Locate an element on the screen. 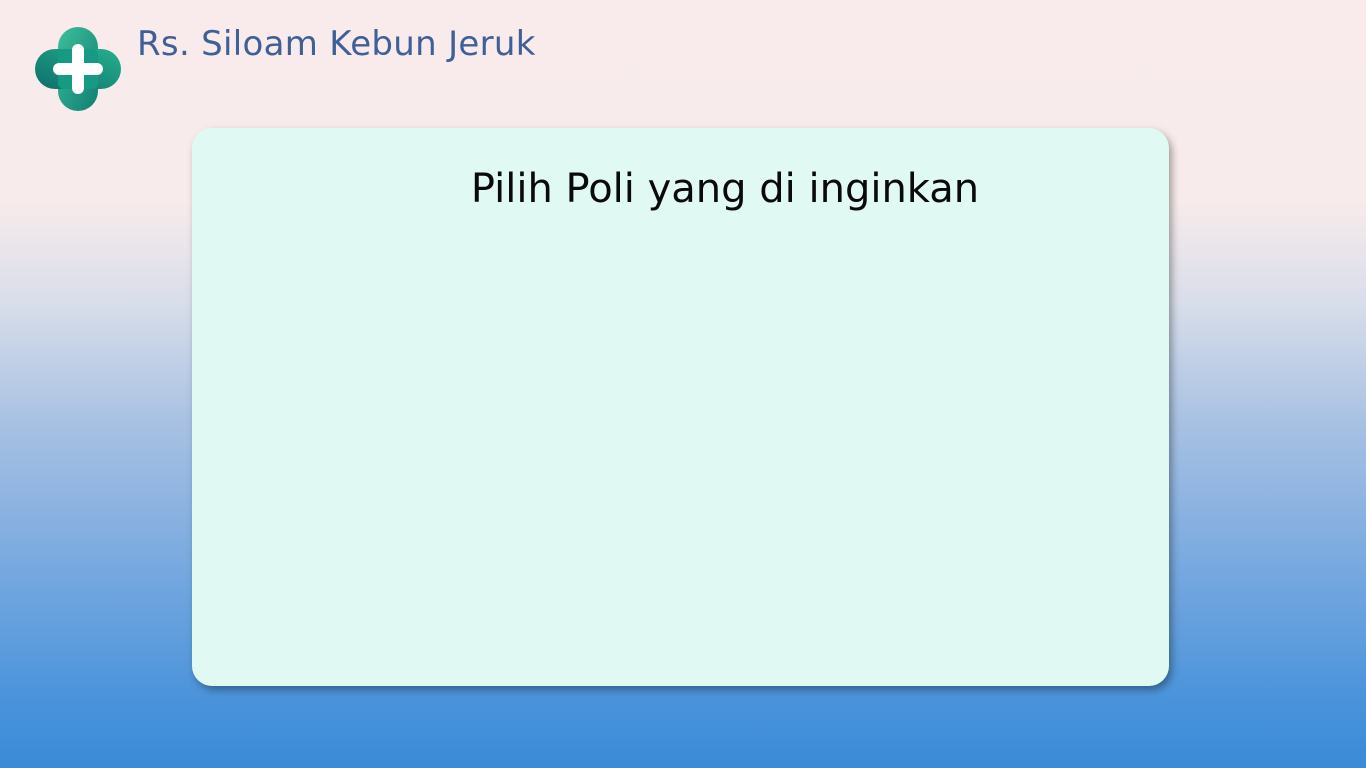  medical-cross-icon is located at coordinates (78, 69).